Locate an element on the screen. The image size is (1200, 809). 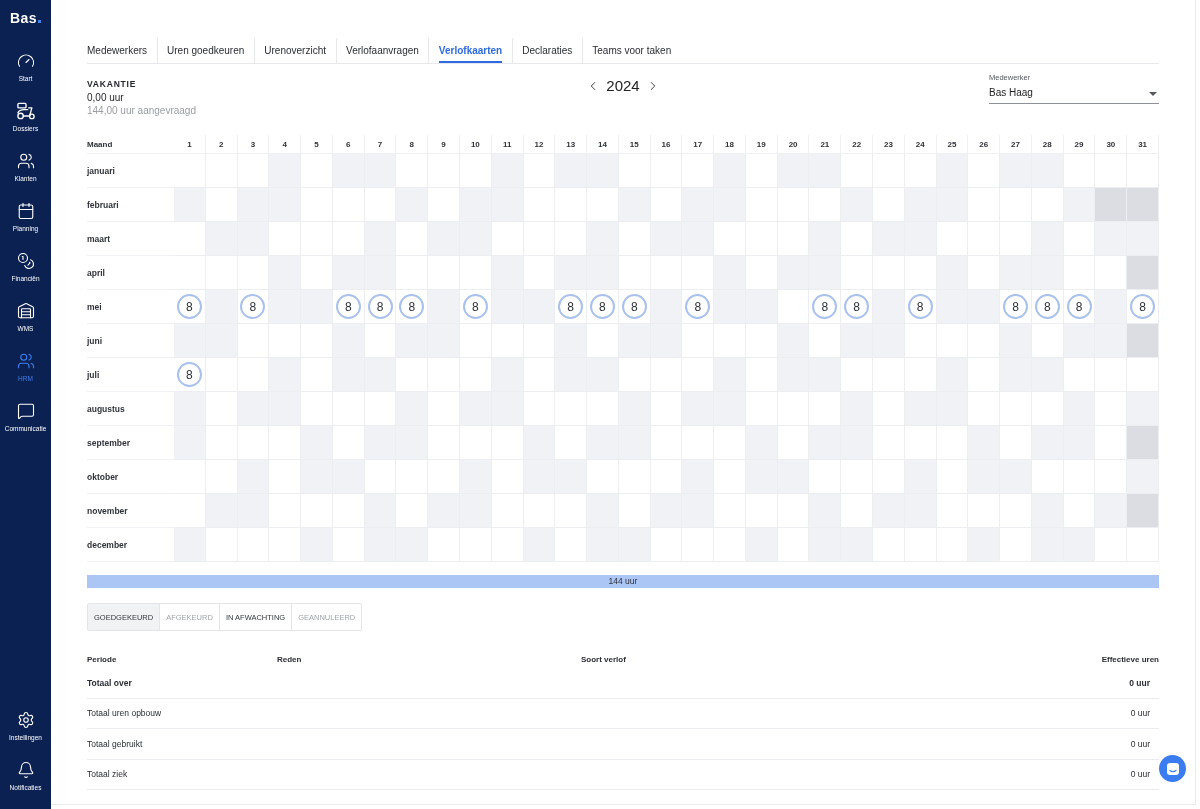
scooter-icon is located at coordinates (25, 111).